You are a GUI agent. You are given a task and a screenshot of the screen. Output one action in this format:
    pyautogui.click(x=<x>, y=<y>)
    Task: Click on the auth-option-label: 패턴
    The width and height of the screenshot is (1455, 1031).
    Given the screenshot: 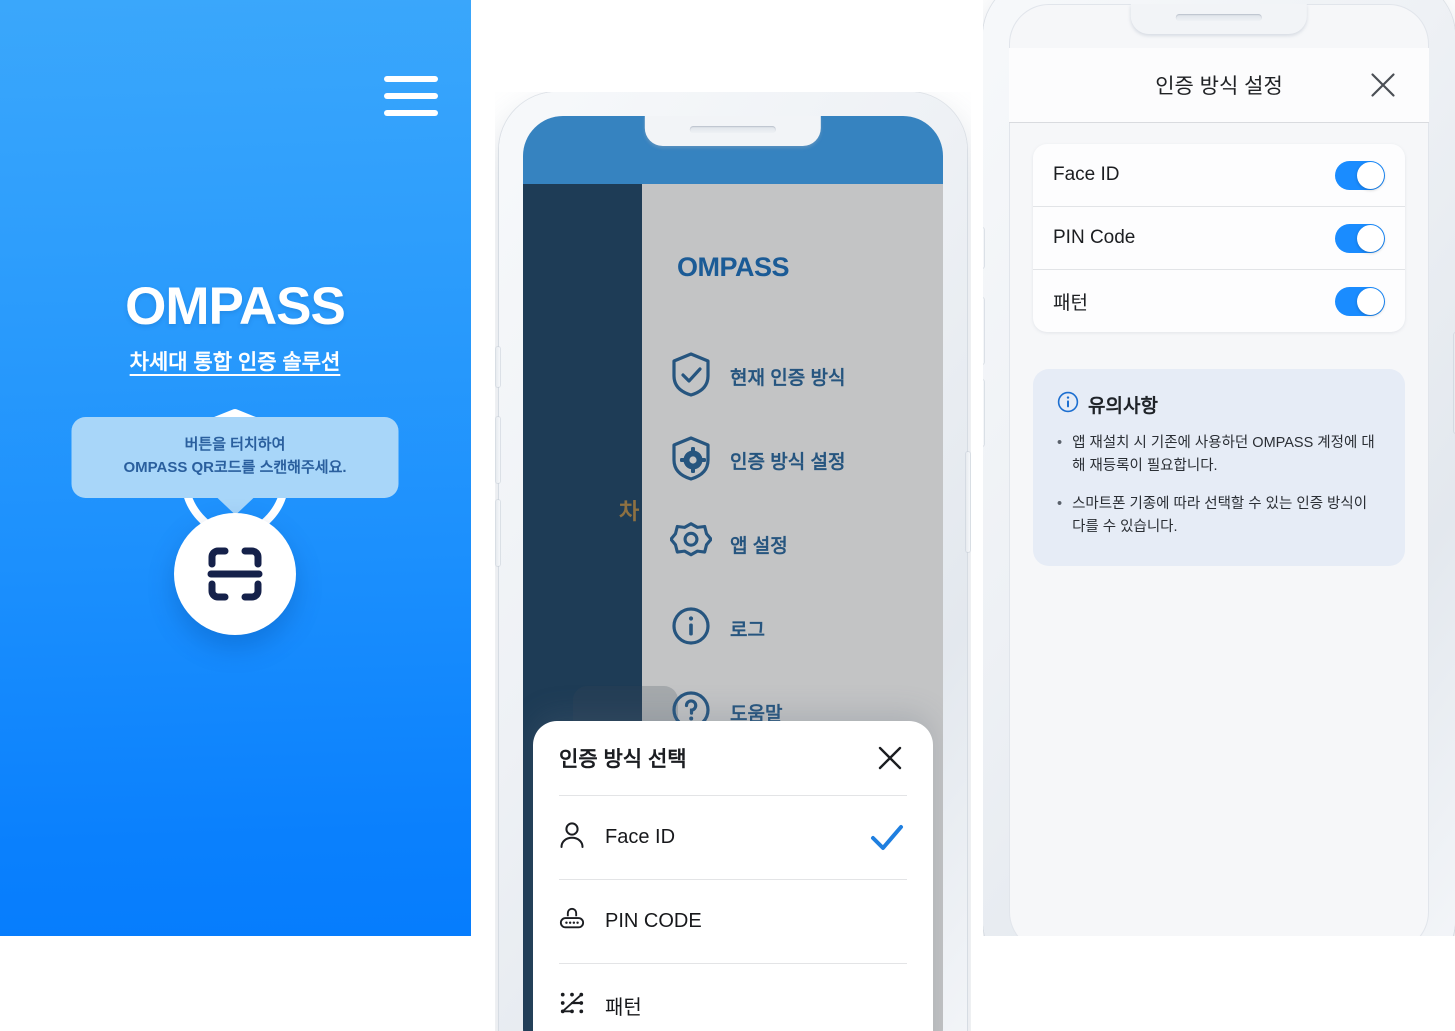 What is the action you would take?
    pyautogui.click(x=623, y=1008)
    